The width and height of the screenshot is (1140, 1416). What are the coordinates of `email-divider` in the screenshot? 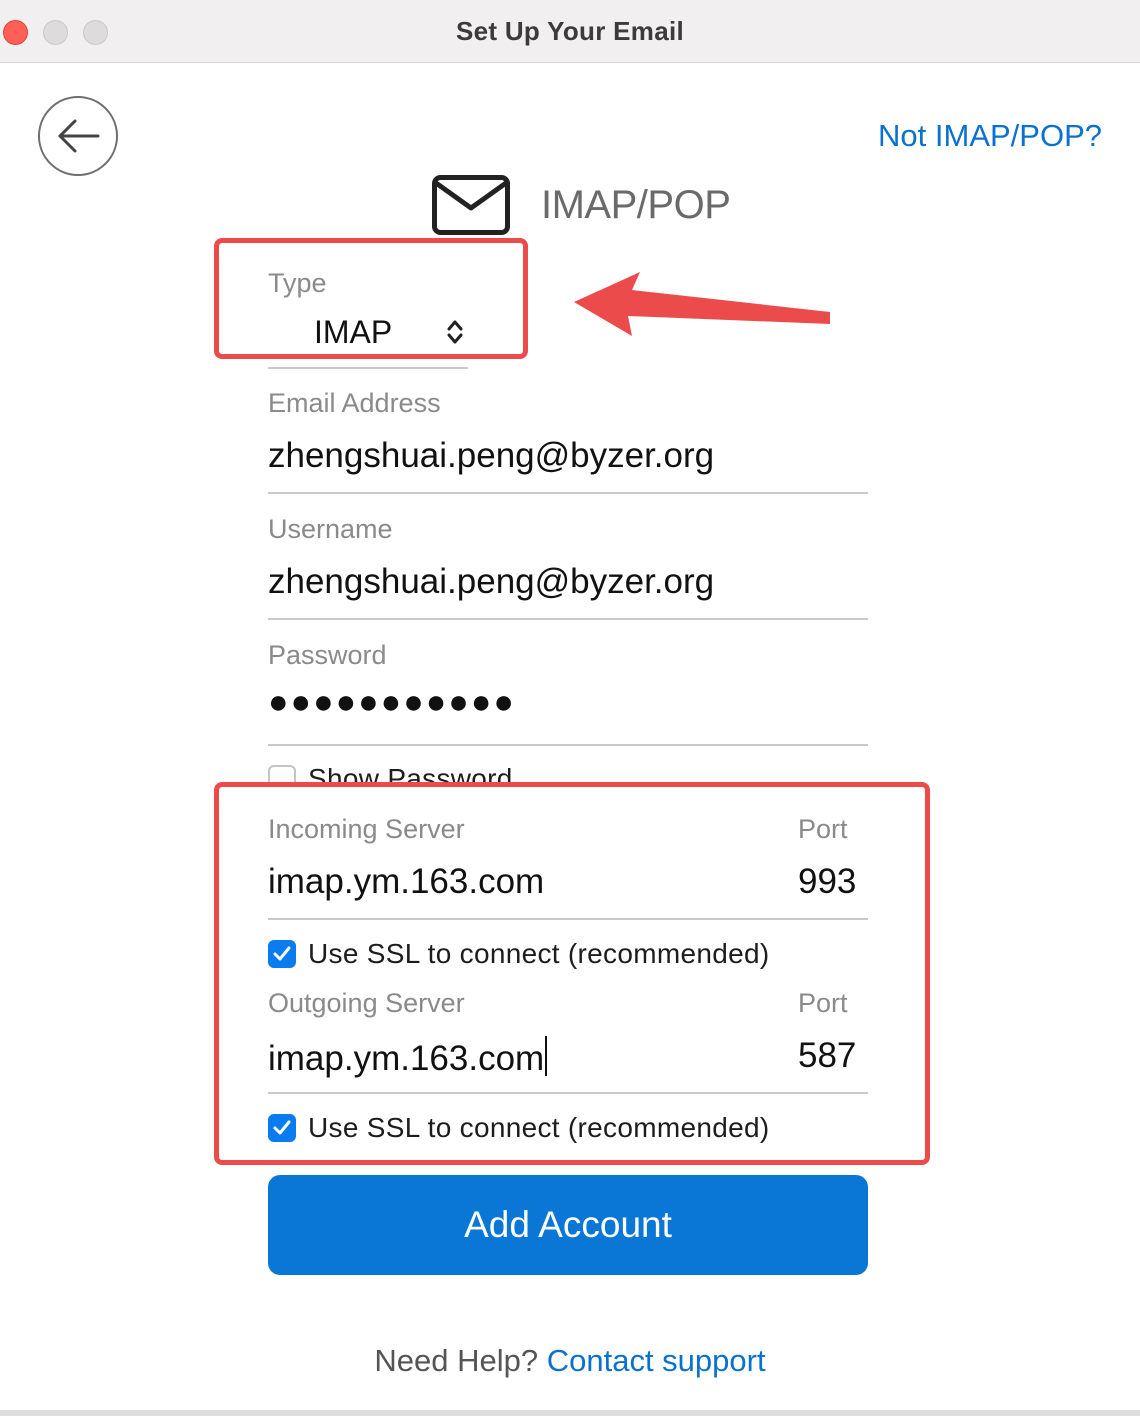 It's located at (568, 493).